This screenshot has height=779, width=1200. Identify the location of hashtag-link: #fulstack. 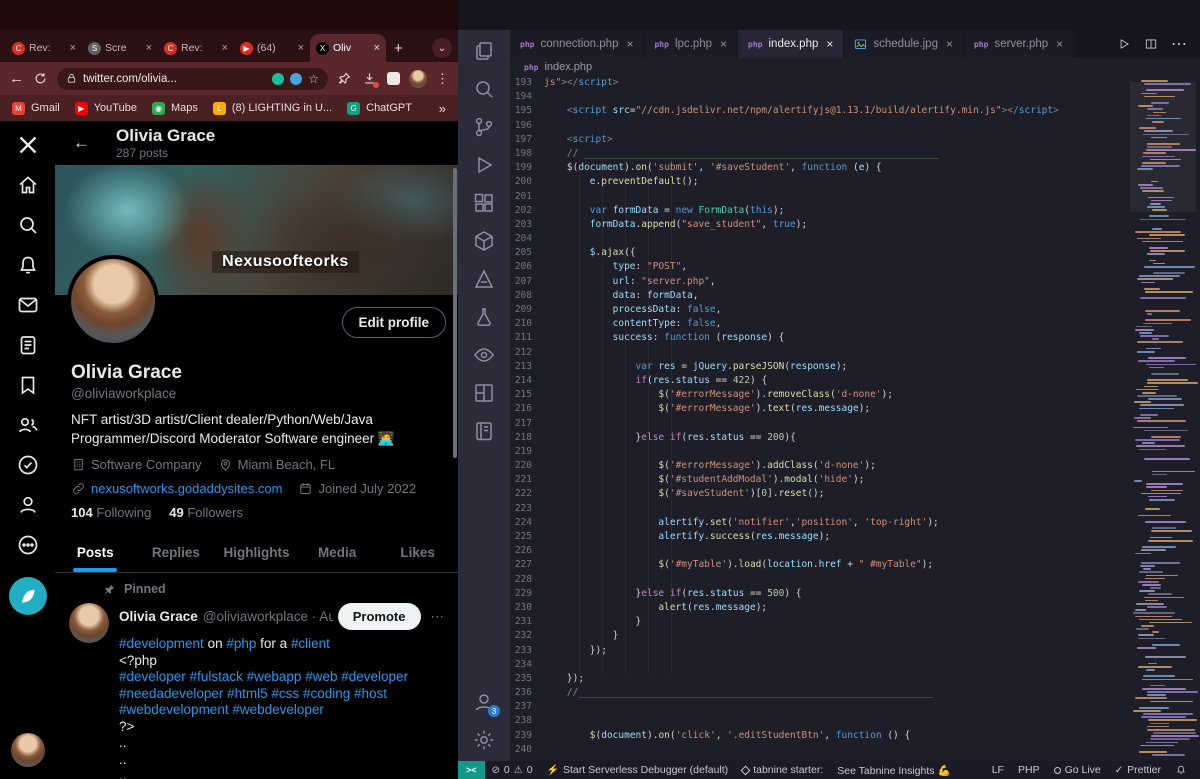
(216, 676).